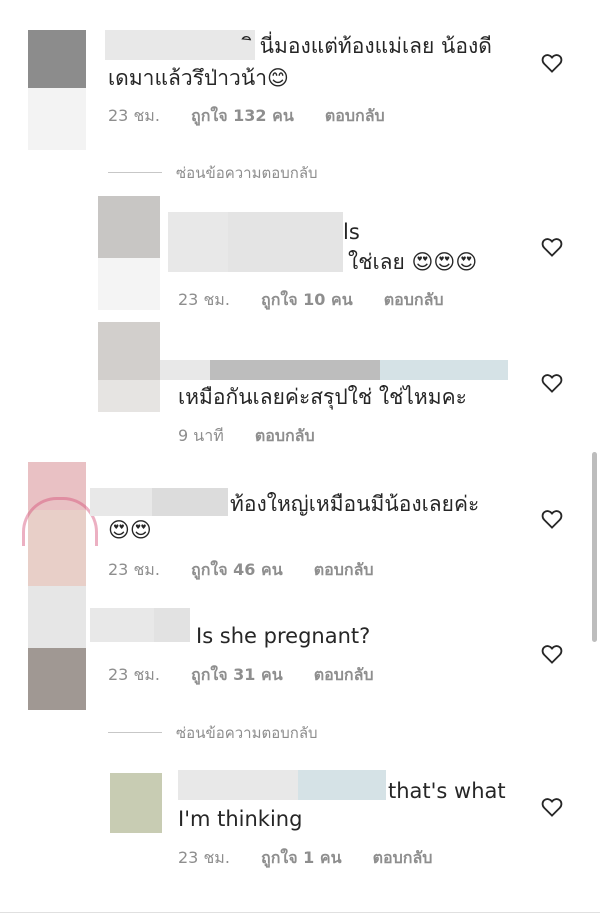 This screenshot has height=915, width=600. Describe the element at coordinates (355, 504) in the screenshot. I see `comment-text: ท้องใหญ่เหมือนมีน้องเลยค่ะ` at that location.